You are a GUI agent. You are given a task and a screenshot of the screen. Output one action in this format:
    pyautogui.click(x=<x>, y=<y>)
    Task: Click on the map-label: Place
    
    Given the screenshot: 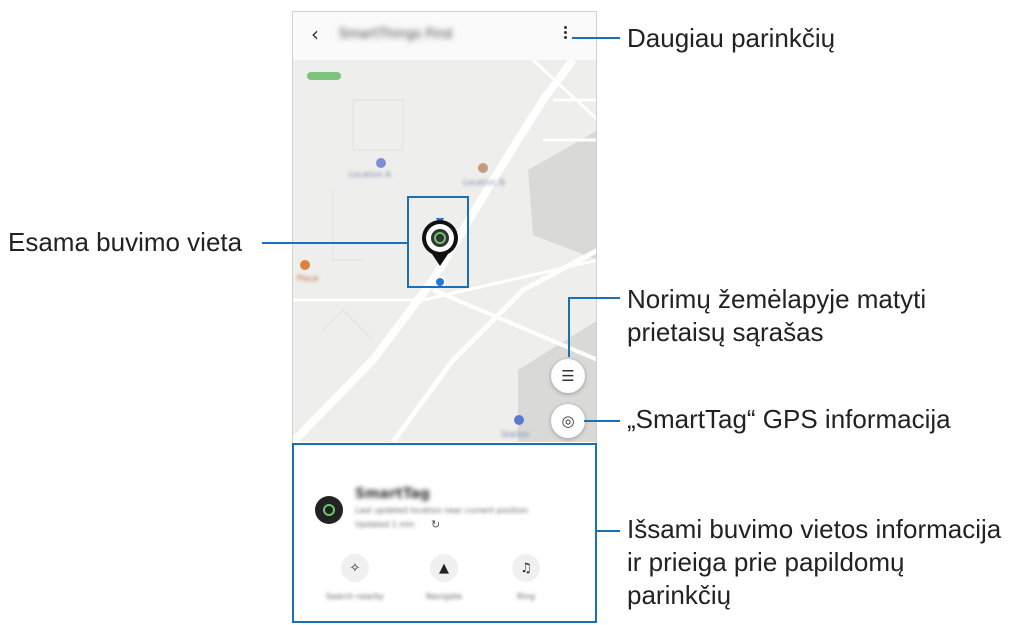 What is the action you would take?
    pyautogui.click(x=308, y=278)
    